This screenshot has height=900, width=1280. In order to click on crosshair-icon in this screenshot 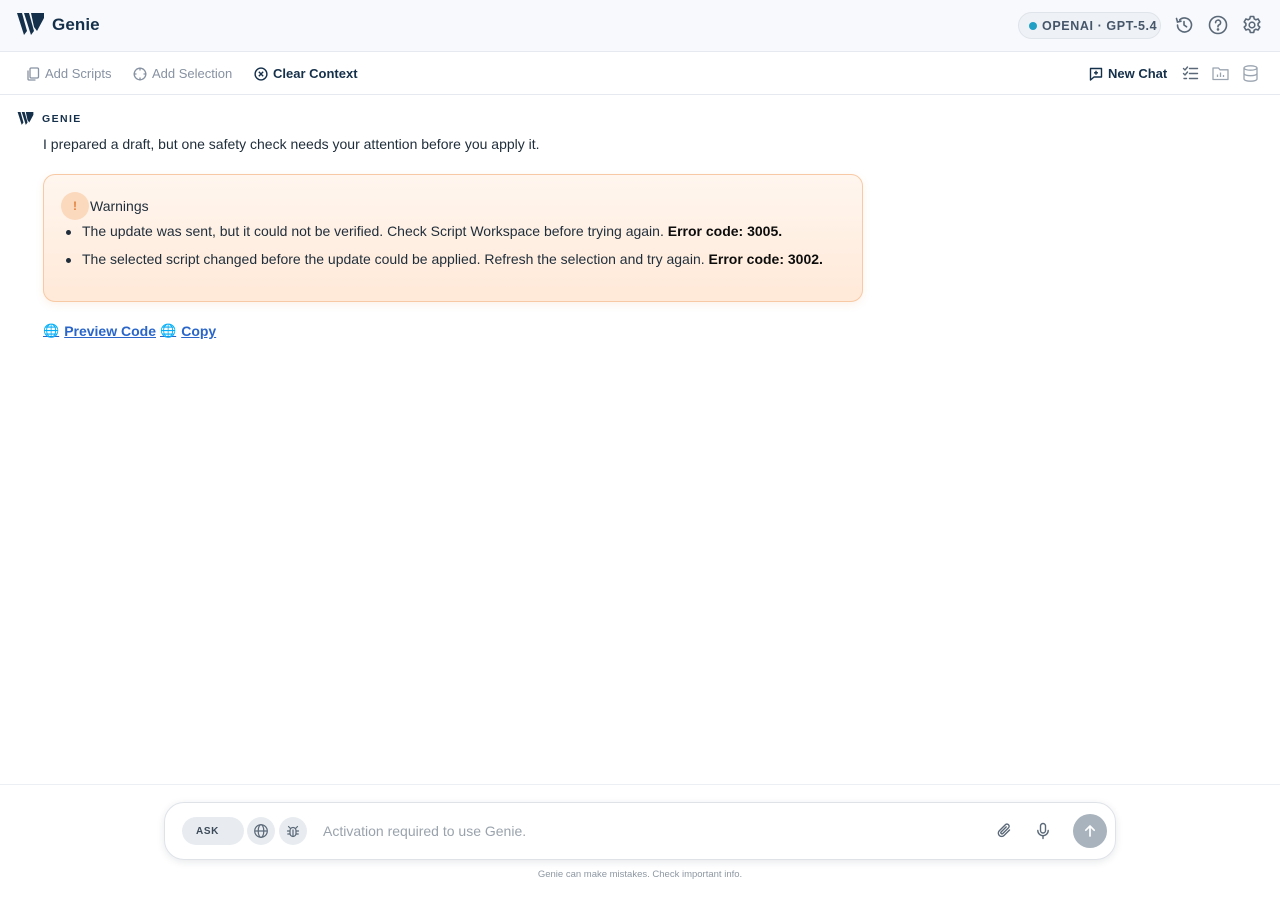, I will do `click(140, 73)`.